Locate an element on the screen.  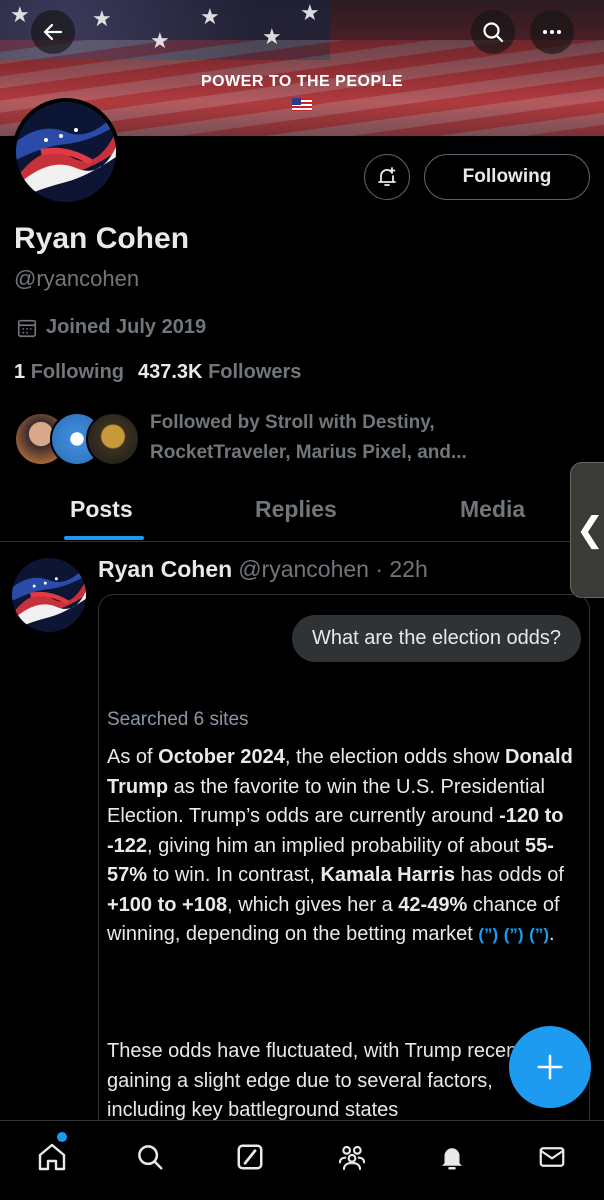
following-button: Following is located at coordinates (507, 177).